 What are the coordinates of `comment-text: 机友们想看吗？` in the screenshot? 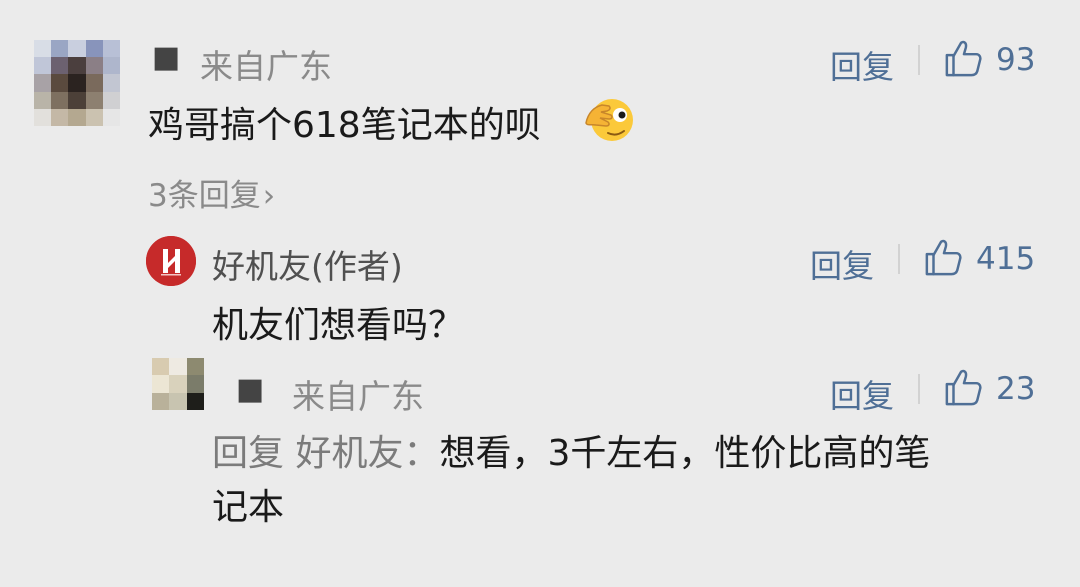 It's located at (338, 325).